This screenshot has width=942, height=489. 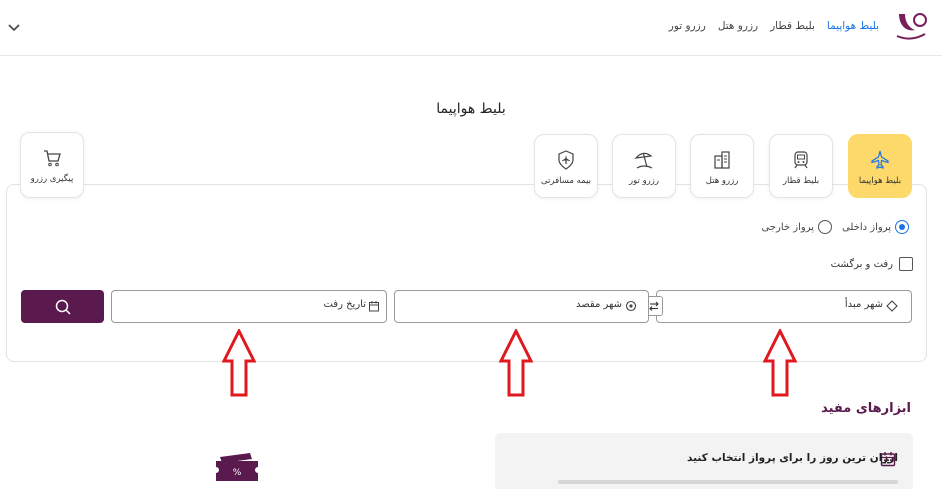 I want to click on chevron-down-icon, so click(x=14, y=27).